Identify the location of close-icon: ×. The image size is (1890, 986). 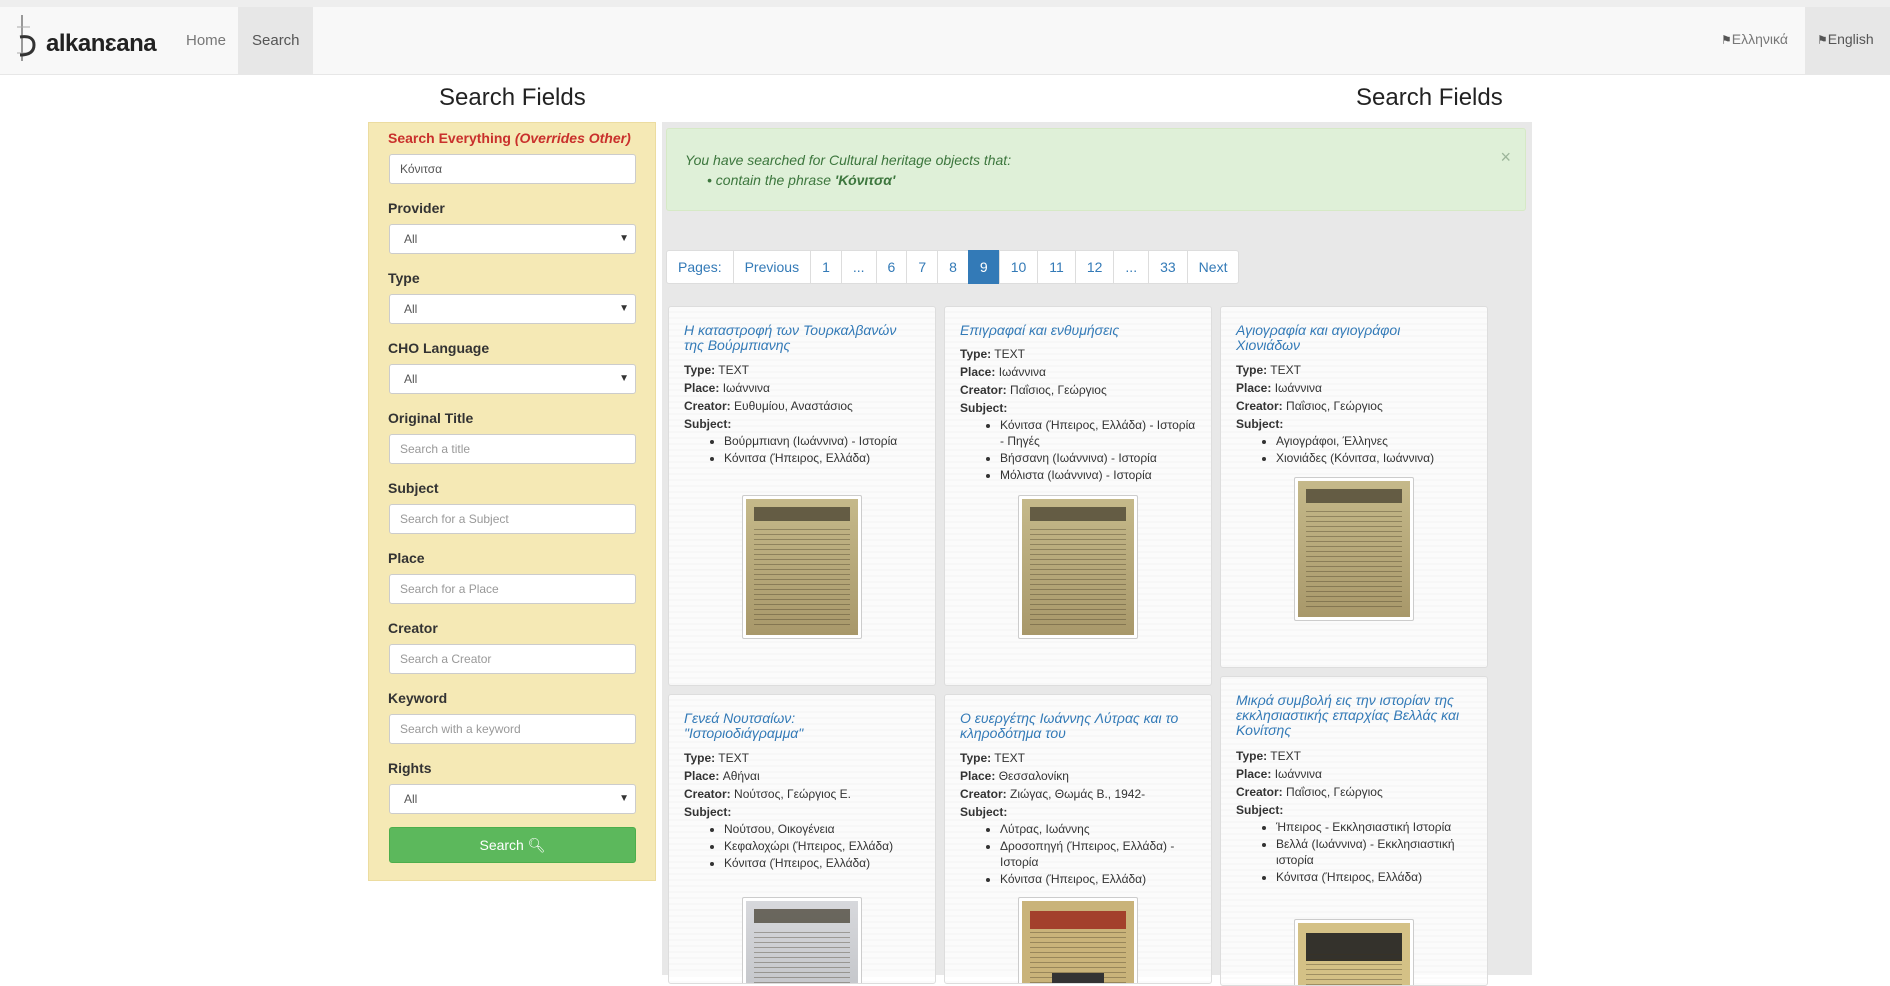
(1505, 157).